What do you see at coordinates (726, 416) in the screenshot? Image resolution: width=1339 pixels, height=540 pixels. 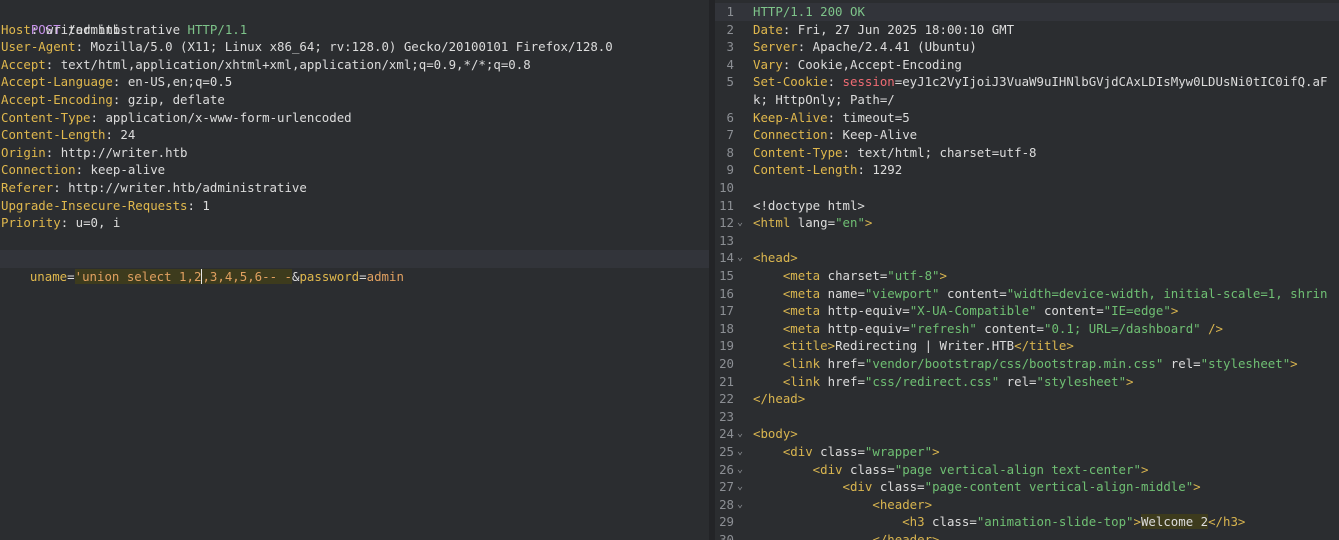 I see `line-number: 23` at bounding box center [726, 416].